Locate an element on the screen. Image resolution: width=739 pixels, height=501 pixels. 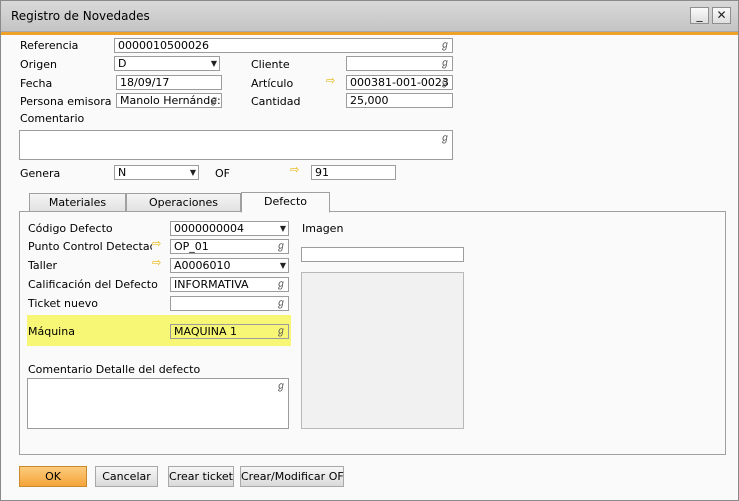
ok-button: OK is located at coordinates (53, 476).